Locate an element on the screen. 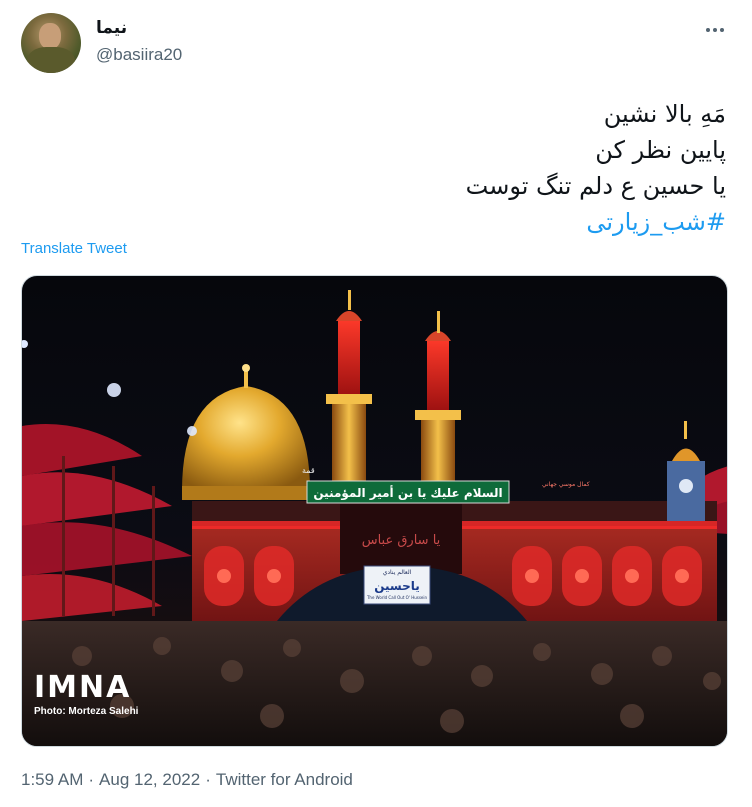 Image resolution: width=752 pixels, height=807 pixels. avatar is located at coordinates (51, 43).